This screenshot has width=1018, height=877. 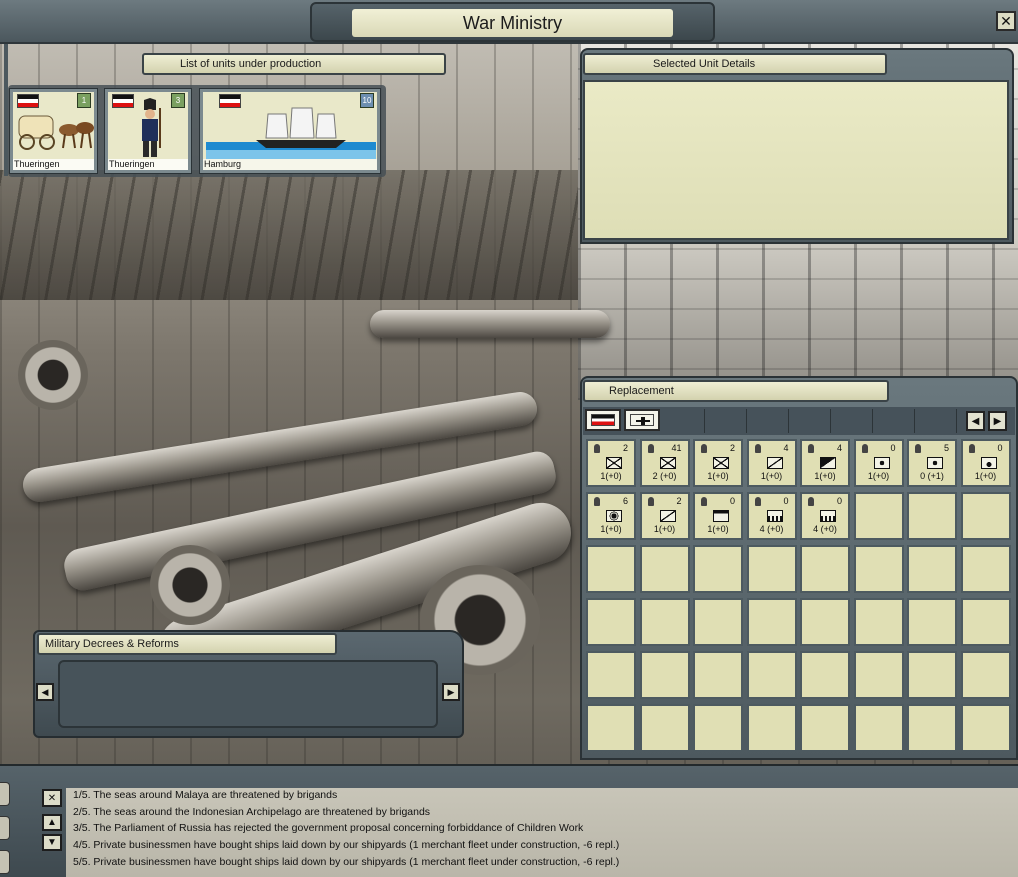 What do you see at coordinates (997, 421) in the screenshot?
I see `tab-next-button: ▶` at bounding box center [997, 421].